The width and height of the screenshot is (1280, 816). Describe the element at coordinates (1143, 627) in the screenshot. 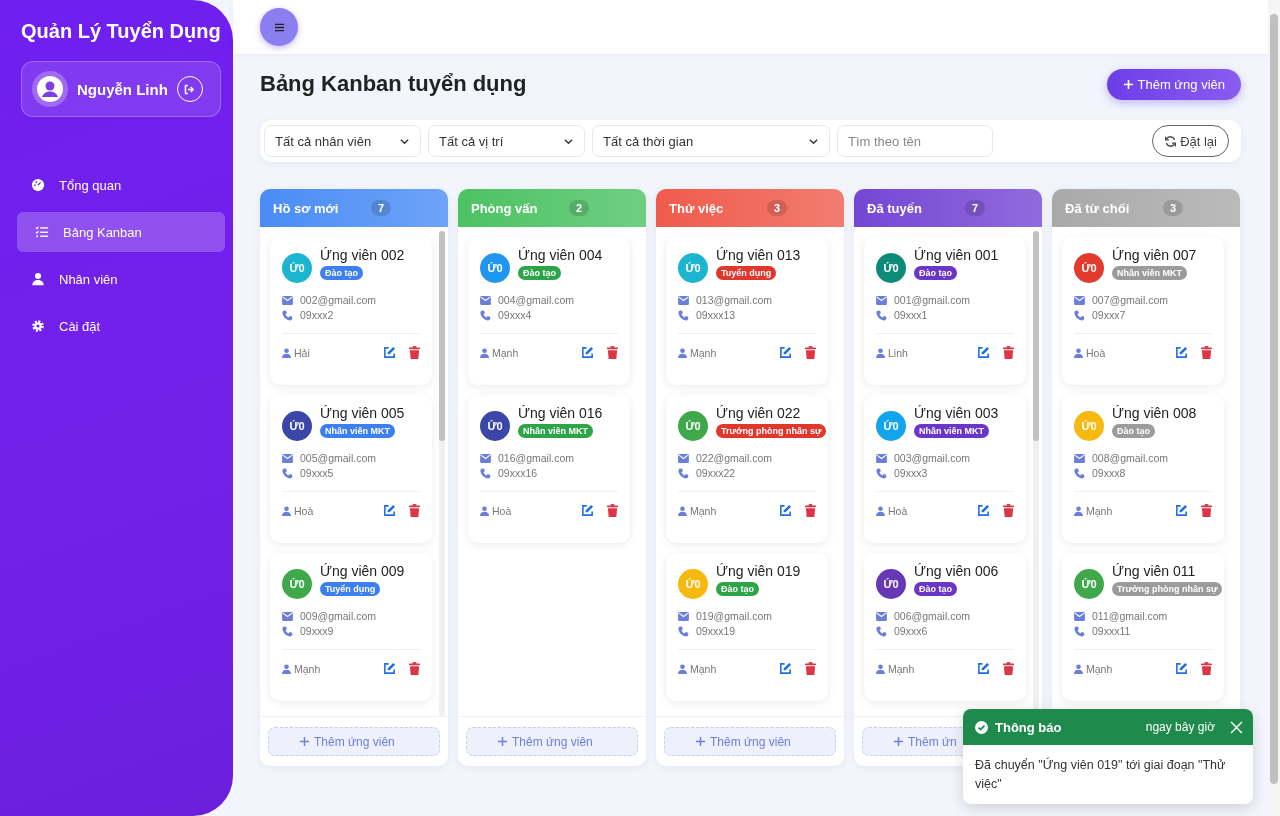

I see `candidate-card: Ứ0 Ứng viên 011 Trưởng phòng nhân sự 011@gmail.com 09xxx11 Mạnh` at that location.